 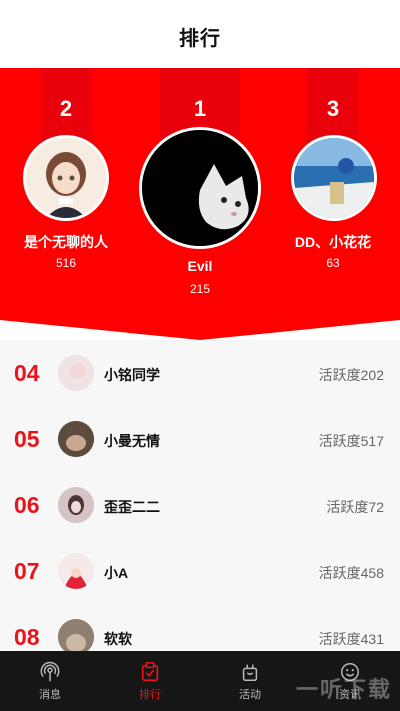 I want to click on bag-icon, so click(x=250, y=672).